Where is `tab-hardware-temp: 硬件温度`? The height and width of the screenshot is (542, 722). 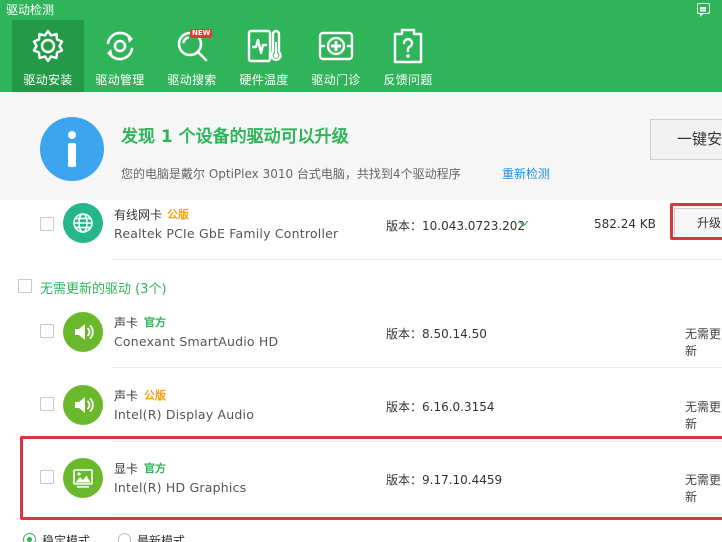
tab-hardware-temp: 硬件温度 is located at coordinates (264, 56).